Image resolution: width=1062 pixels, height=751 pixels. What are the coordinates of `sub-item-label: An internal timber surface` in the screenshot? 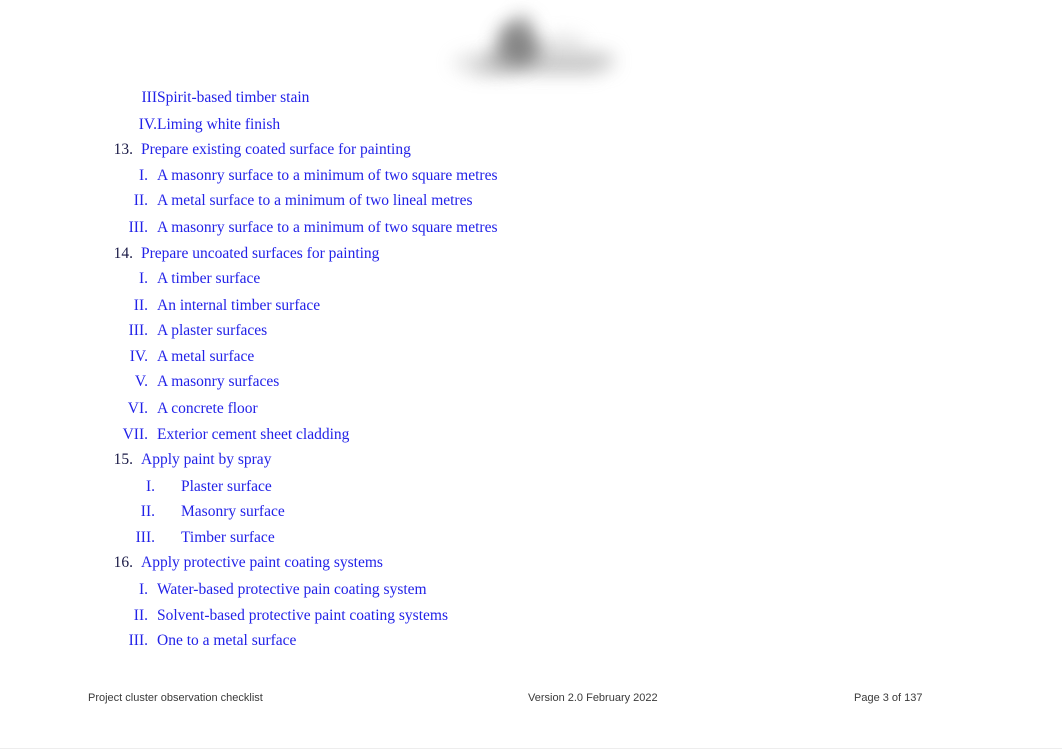 It's located at (239, 305).